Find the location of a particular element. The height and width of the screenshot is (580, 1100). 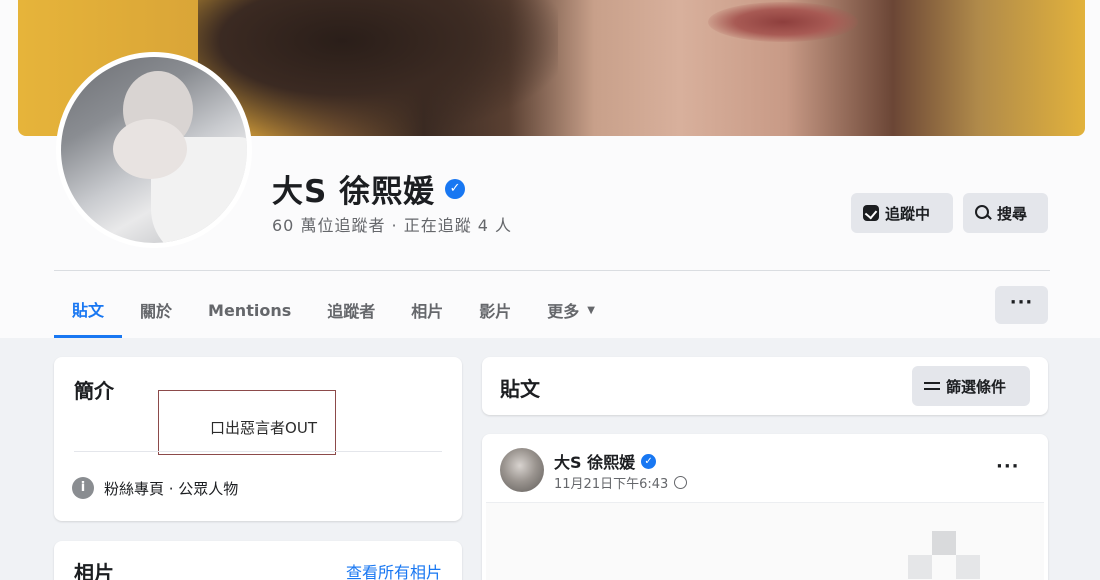

avatar-image is located at coordinates (154, 150).